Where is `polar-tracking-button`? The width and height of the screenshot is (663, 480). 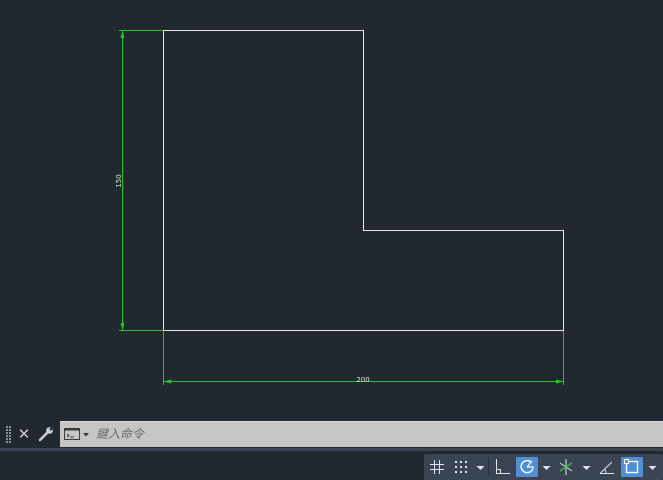
polar-tracking-button is located at coordinates (527, 467).